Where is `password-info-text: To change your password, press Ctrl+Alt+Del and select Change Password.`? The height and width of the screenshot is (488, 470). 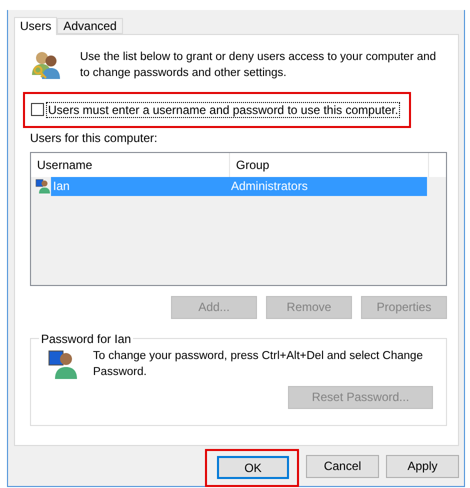 password-info-text: To change your password, press Ctrl+Alt+Del and select Change Password. is located at coordinates (258, 364).